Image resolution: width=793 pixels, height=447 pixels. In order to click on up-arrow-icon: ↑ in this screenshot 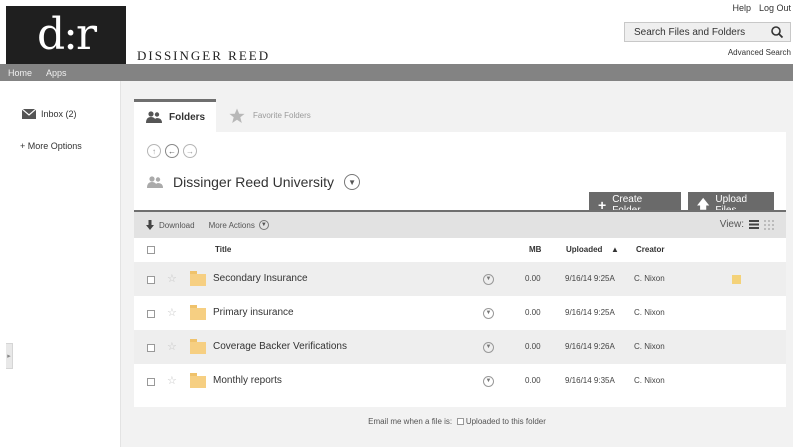, I will do `click(154, 151)`.